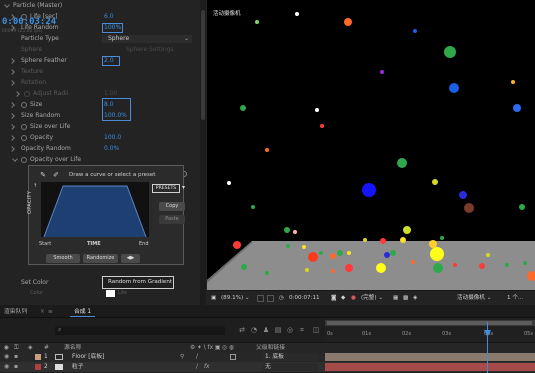 This screenshot has width=535, height=373. What do you see at coordinates (100, 138) in the screenshot?
I see `fx-row-opacity: Opacity 100.0` at bounding box center [100, 138].